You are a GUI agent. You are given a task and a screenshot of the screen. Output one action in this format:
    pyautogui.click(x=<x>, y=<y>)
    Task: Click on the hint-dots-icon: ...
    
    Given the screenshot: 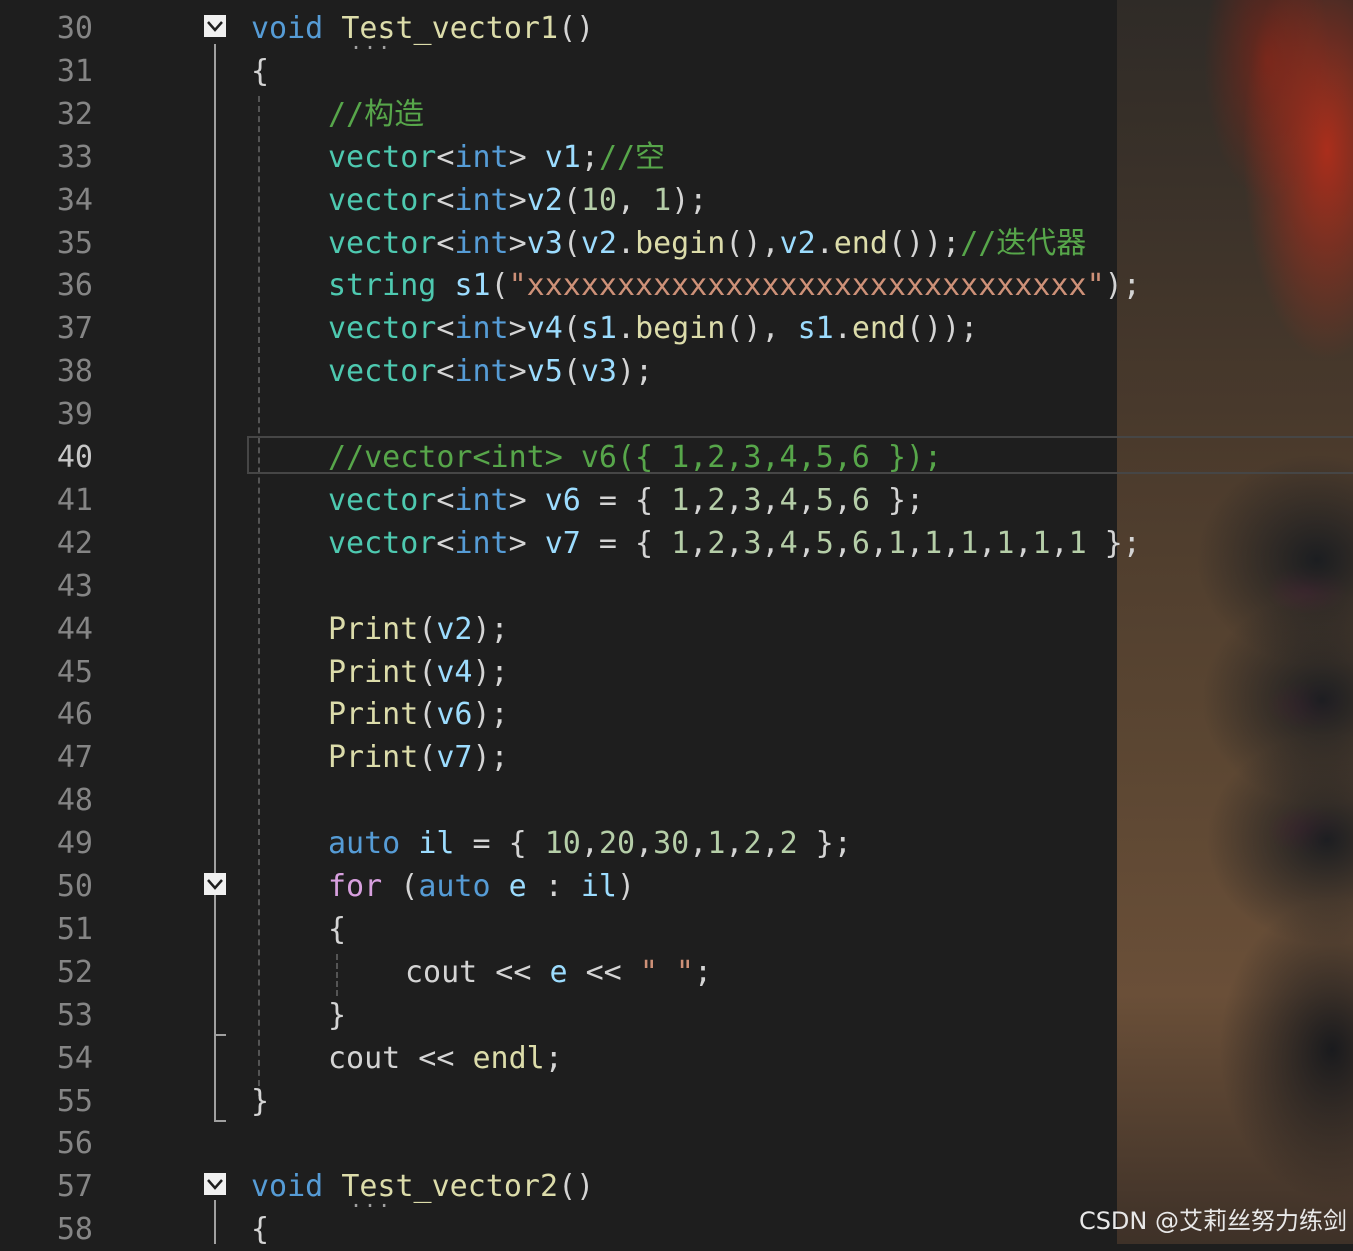 What is the action you would take?
    pyautogui.click(x=371, y=1200)
    